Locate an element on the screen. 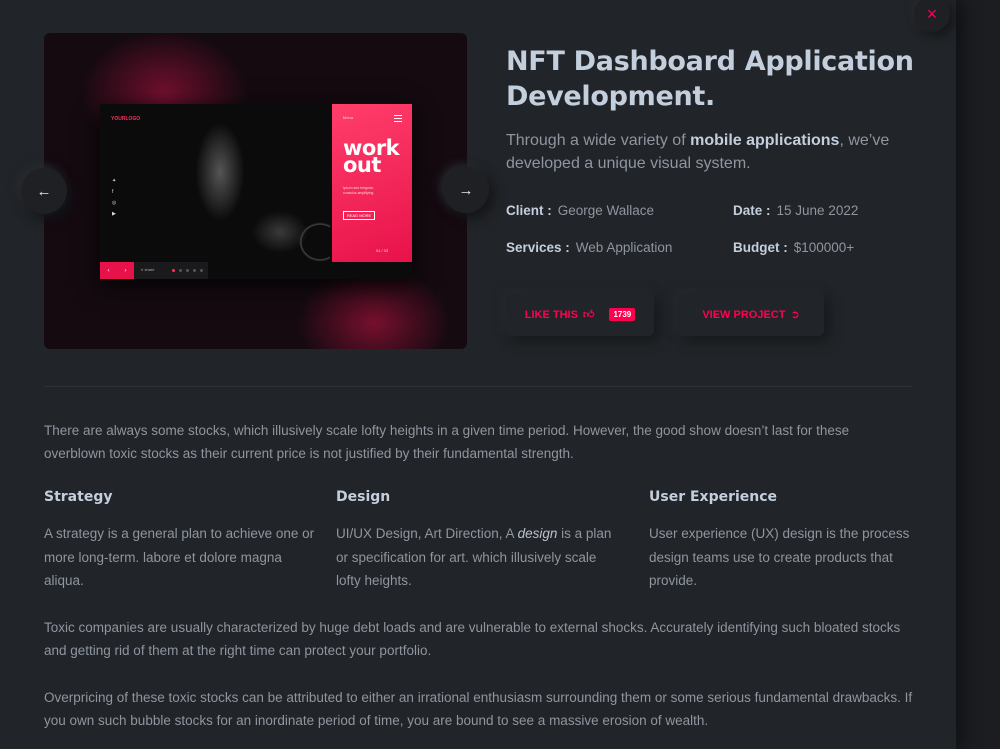 This screenshot has width=1000, height=749. instagram-icon: ◎ is located at coordinates (114, 203).